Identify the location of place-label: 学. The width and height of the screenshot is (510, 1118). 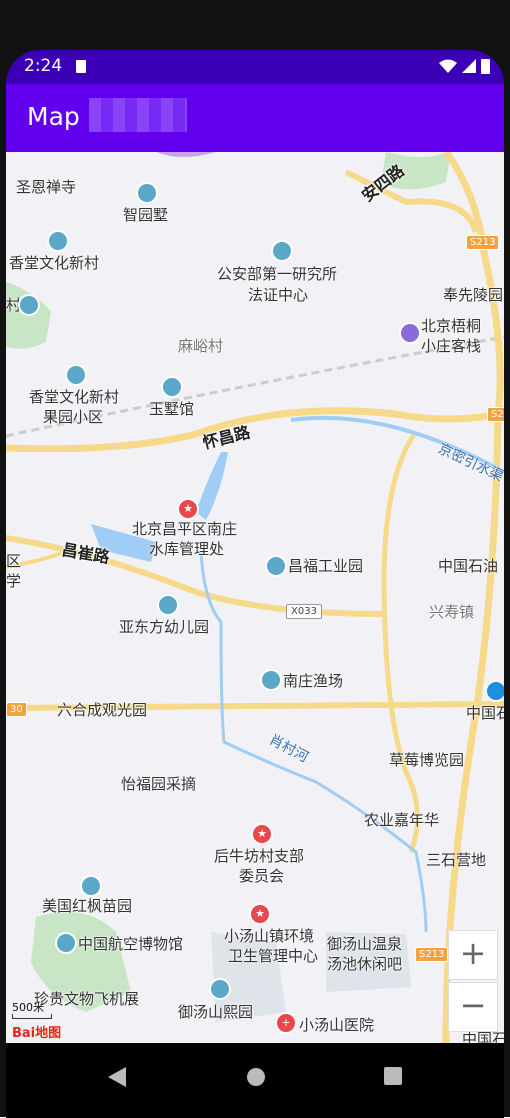
(14, 581).